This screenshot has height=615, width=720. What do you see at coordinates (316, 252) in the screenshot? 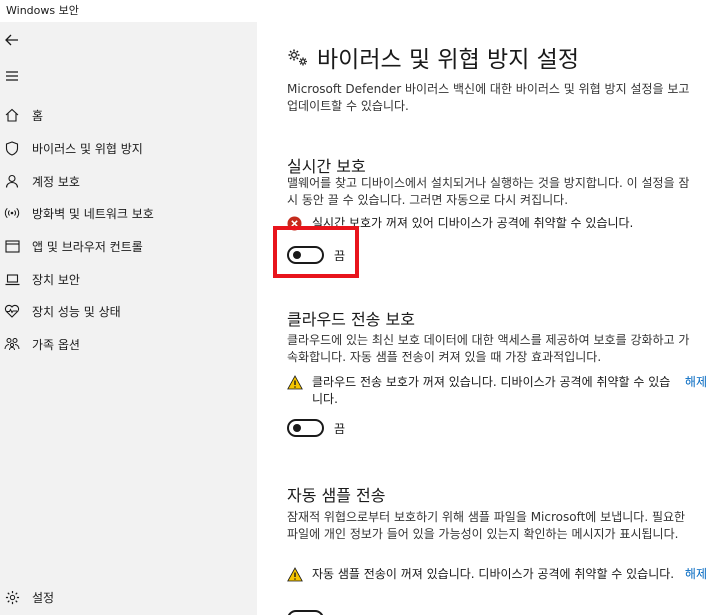
I see `highlight-box` at bounding box center [316, 252].